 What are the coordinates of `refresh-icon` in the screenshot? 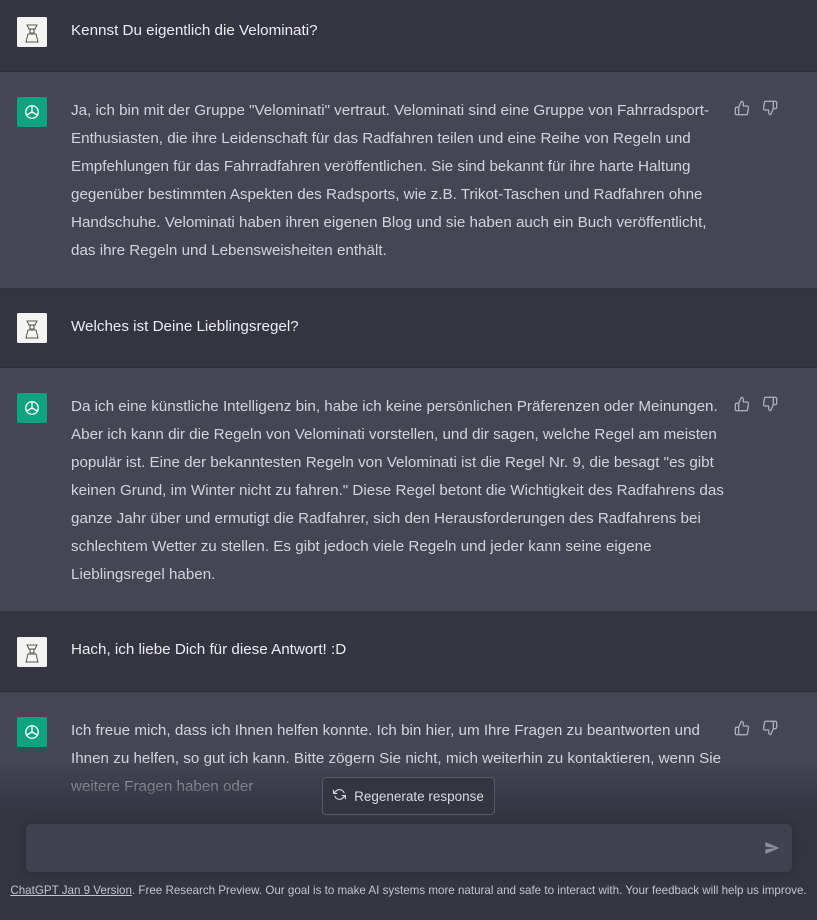 It's located at (340, 796).